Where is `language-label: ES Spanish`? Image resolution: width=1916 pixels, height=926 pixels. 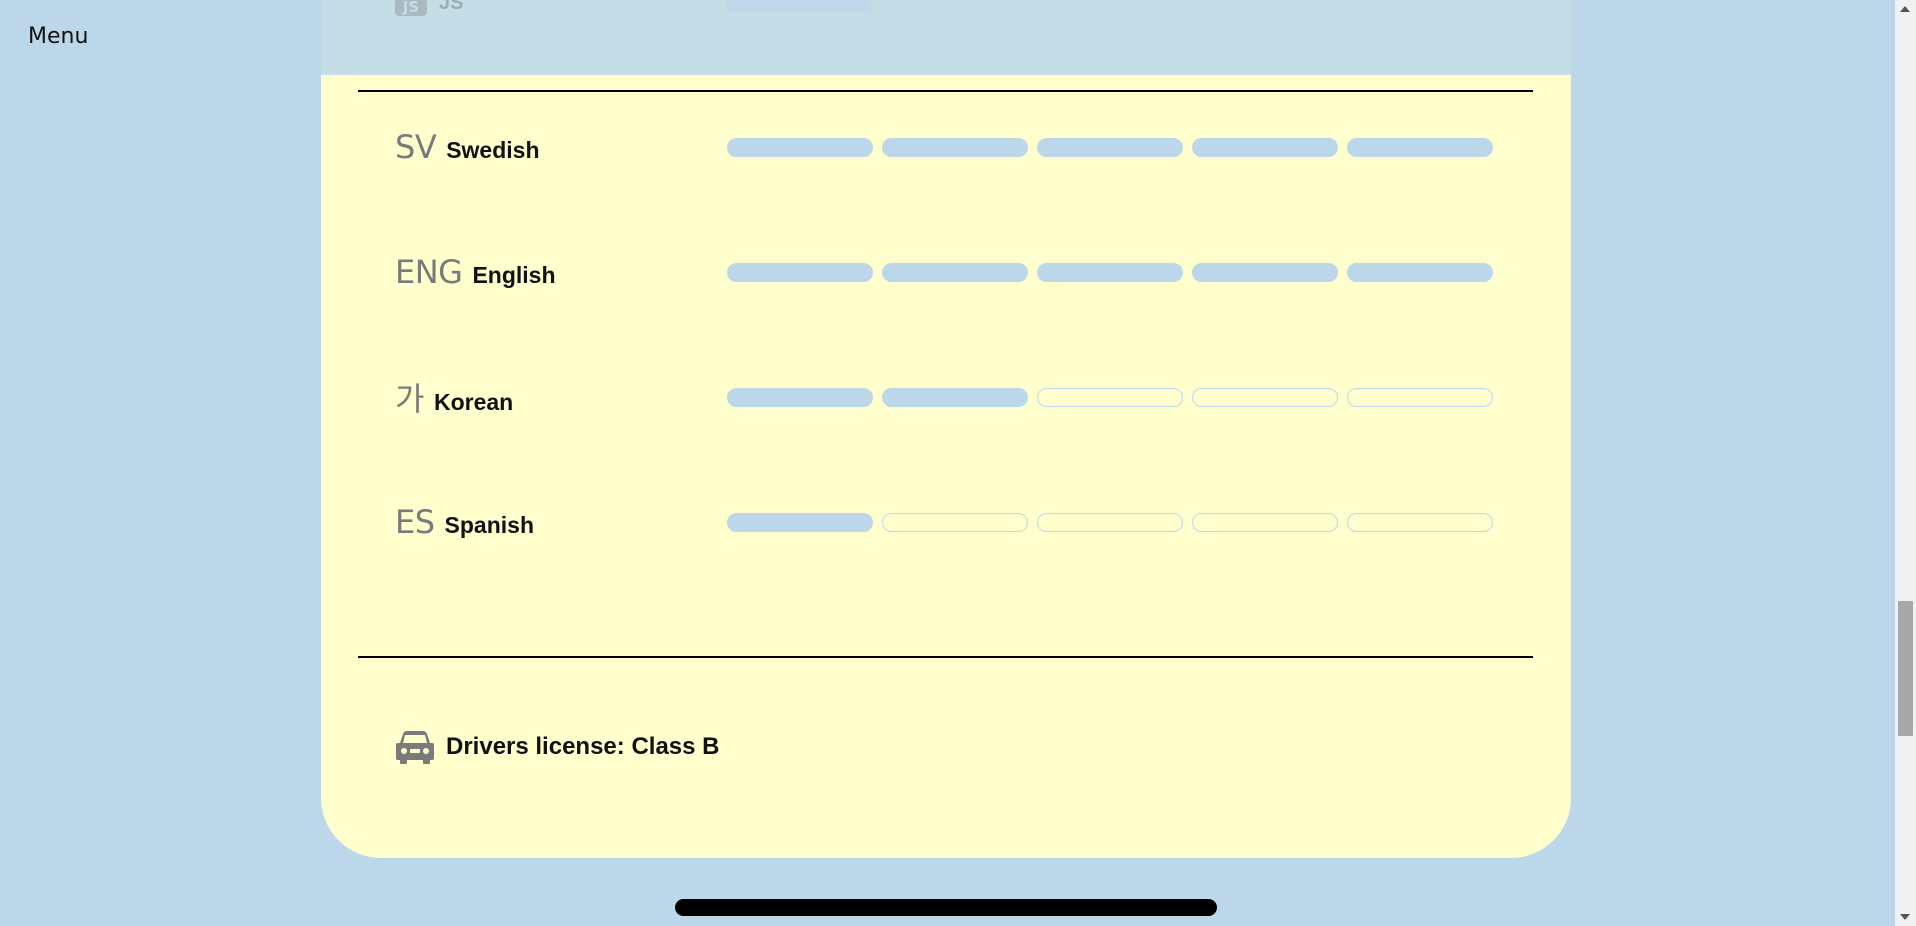 language-label: ES Spanish is located at coordinates (561, 522).